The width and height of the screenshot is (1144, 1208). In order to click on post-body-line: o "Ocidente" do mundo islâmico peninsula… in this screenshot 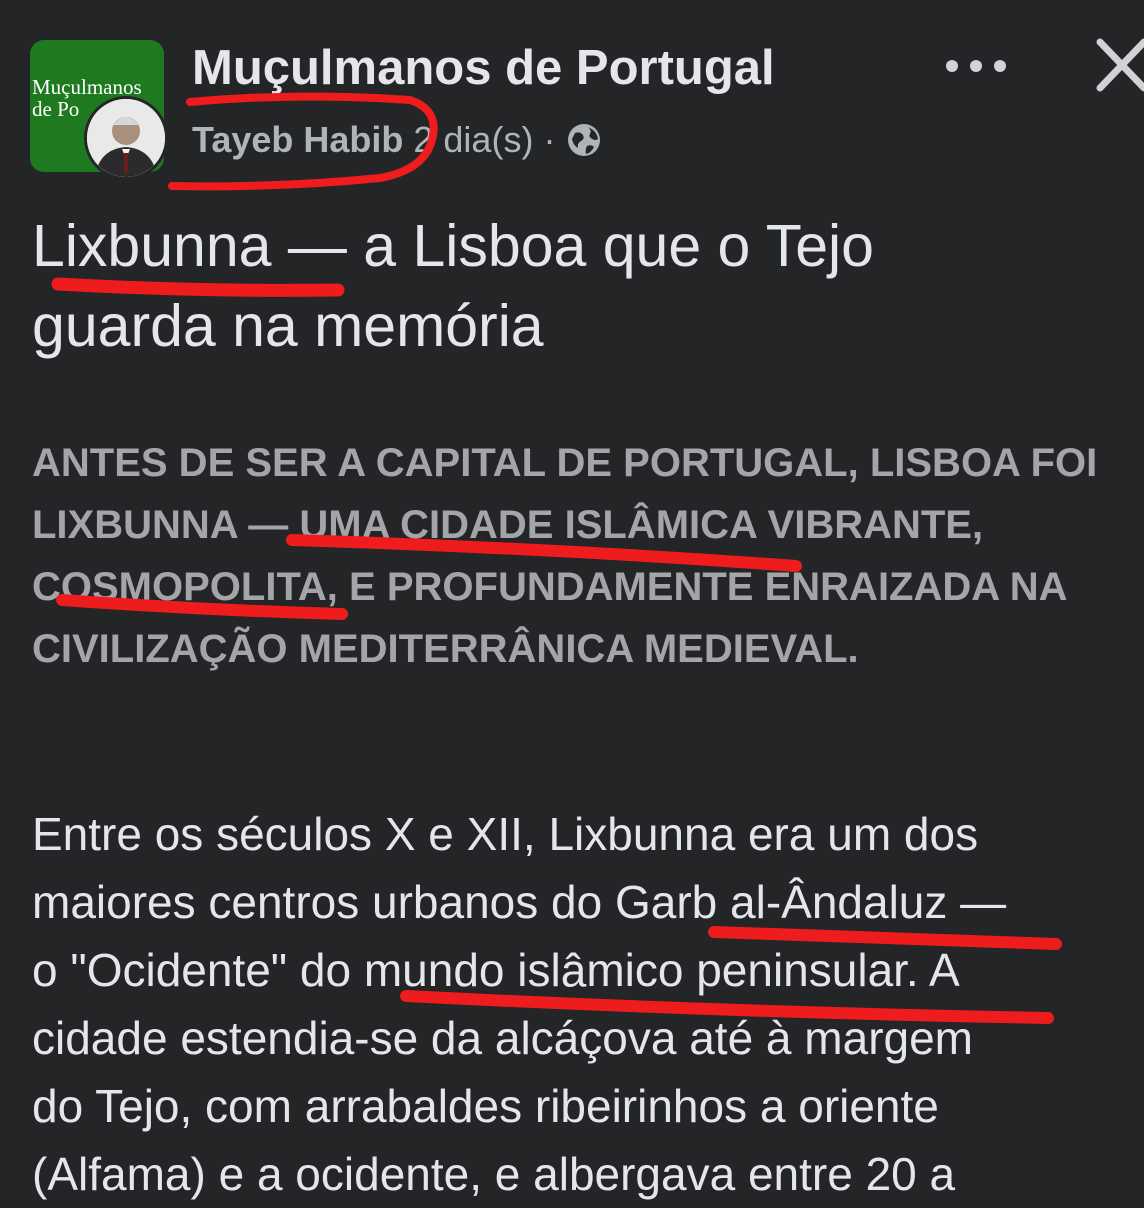, I will do `click(496, 970)`.